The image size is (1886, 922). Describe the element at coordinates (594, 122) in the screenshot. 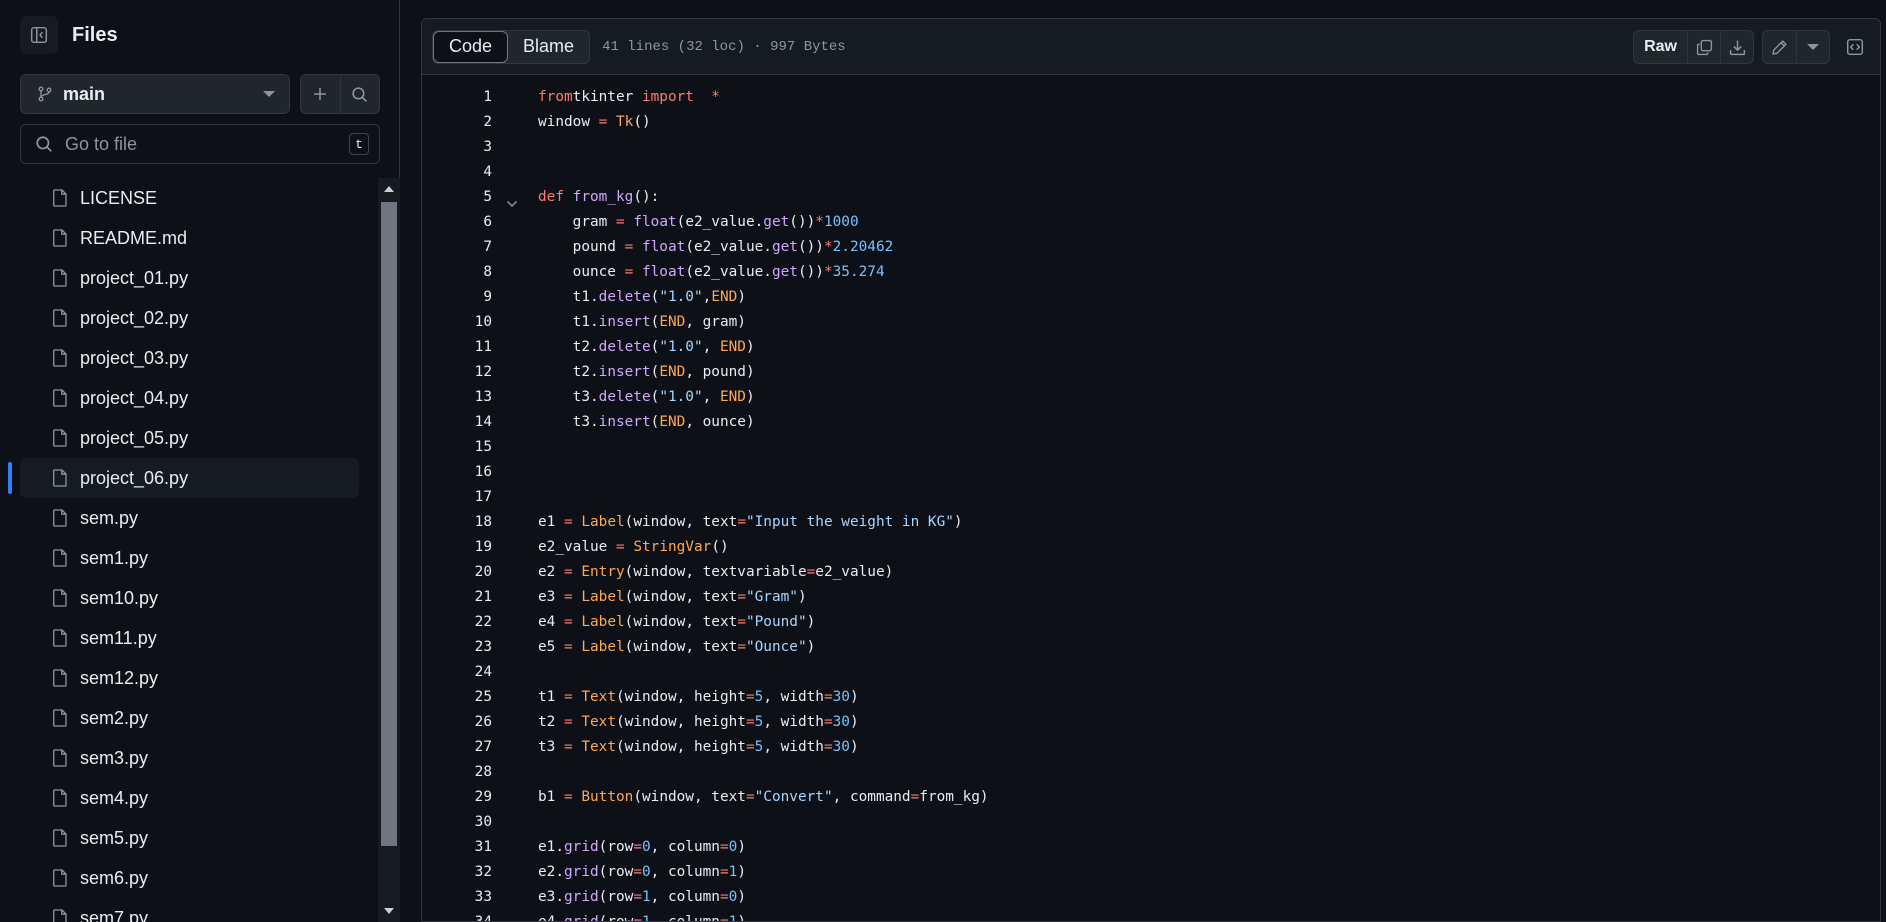

I see `code-text: window = Tk()` at that location.